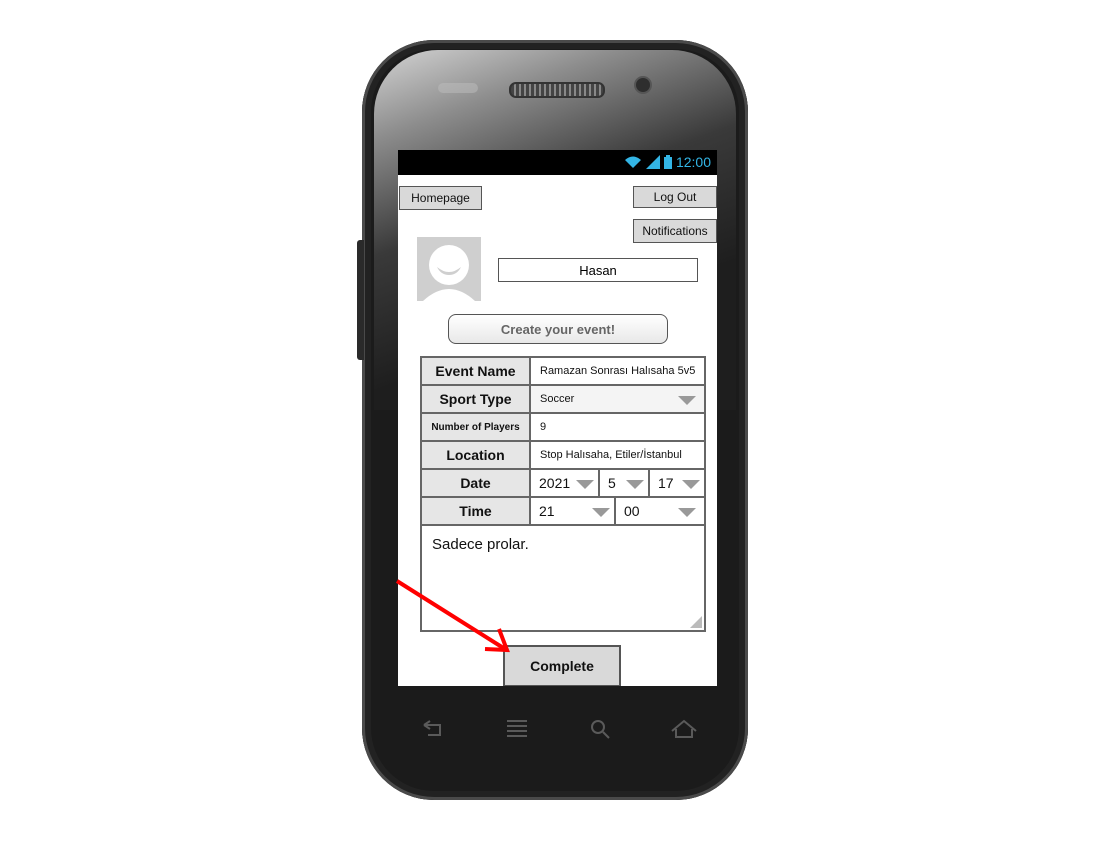 The width and height of the screenshot is (1099, 857). Describe the element at coordinates (476, 427) in the screenshot. I see `players-label: Number of Players` at that location.